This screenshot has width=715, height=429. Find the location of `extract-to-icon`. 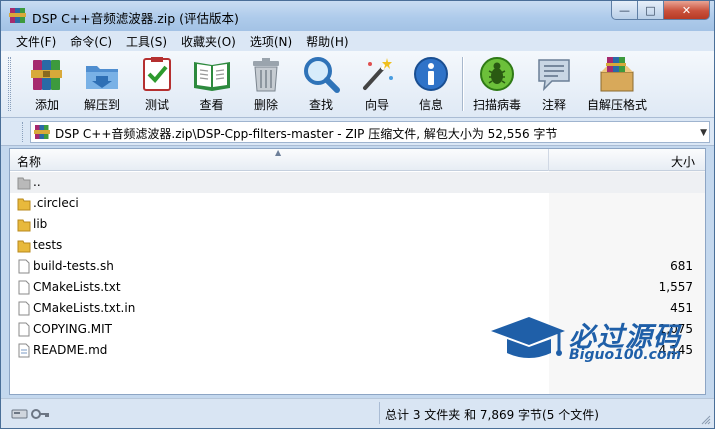

extract-to-icon is located at coordinates (102, 77).